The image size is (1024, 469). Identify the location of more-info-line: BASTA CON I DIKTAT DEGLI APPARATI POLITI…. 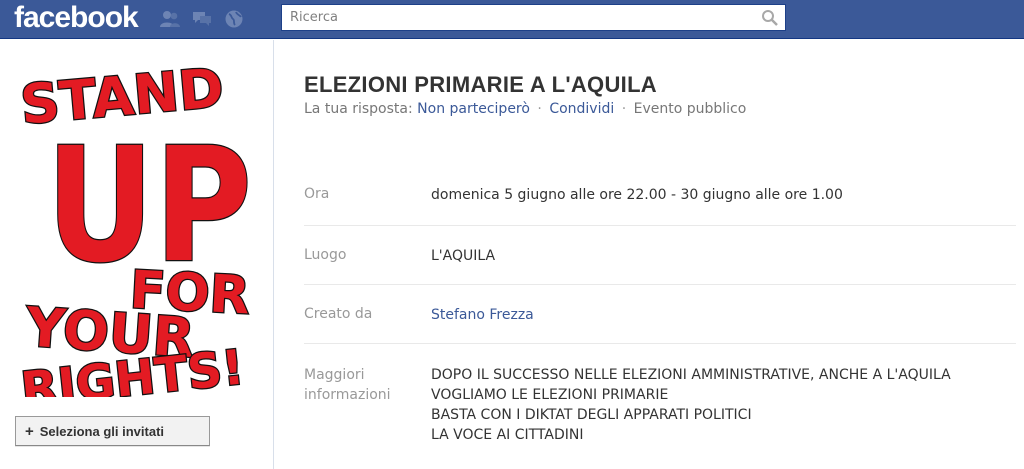
(591, 415).